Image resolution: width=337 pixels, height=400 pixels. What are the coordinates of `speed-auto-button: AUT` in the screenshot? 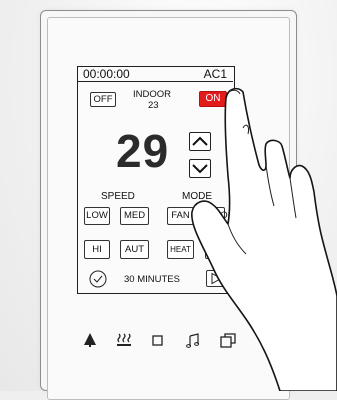 It's located at (134, 249).